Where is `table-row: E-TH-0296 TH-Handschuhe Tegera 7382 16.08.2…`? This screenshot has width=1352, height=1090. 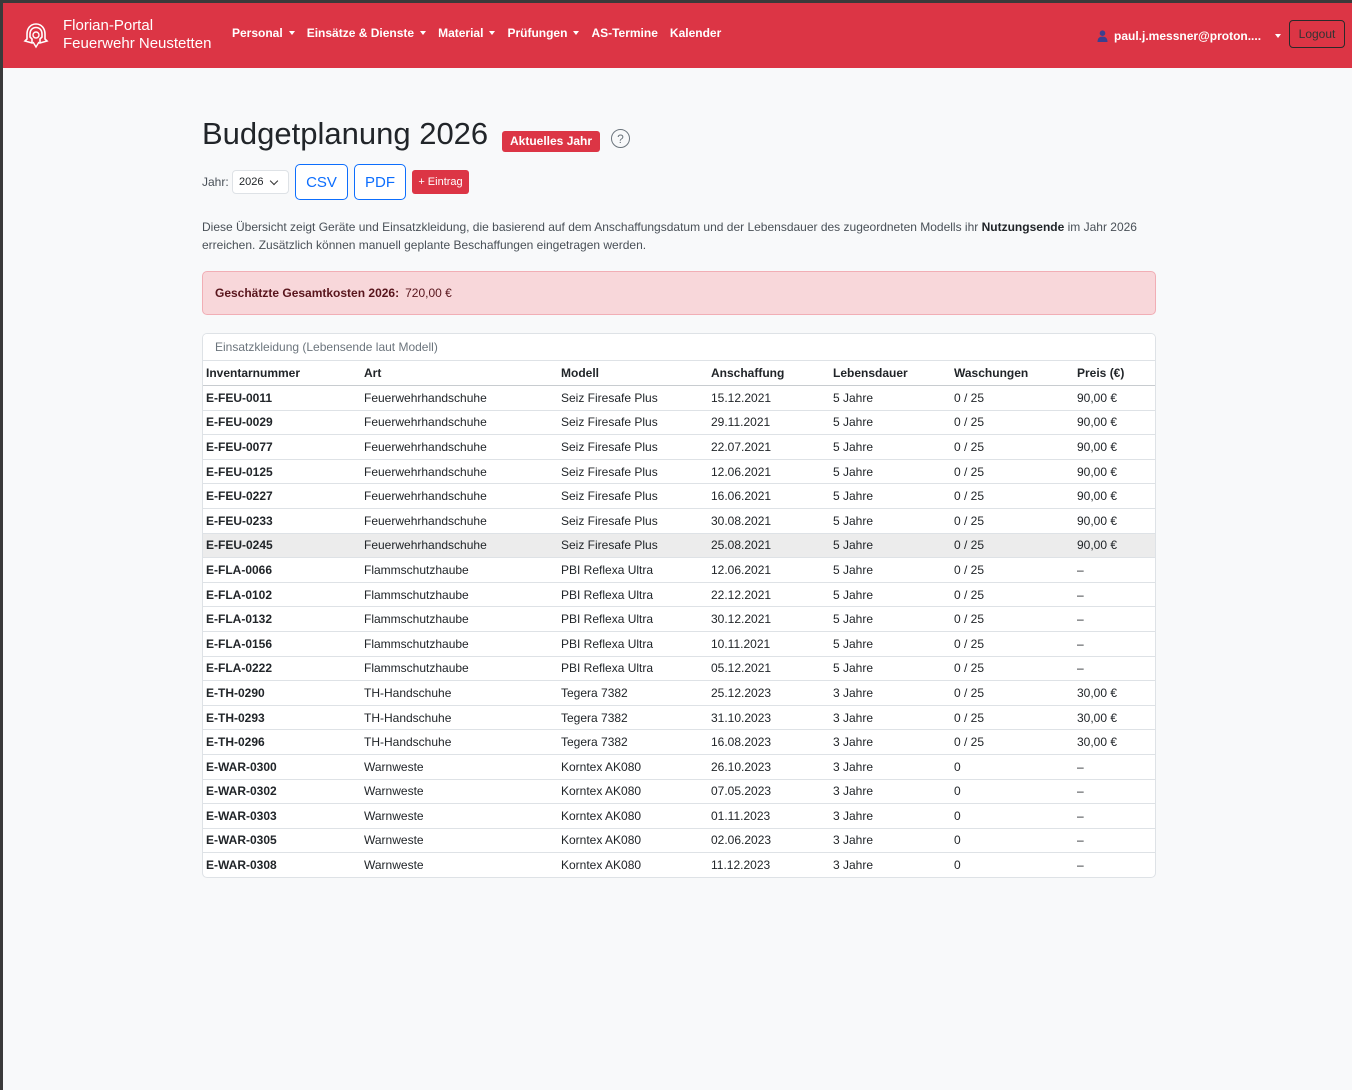
table-row: E-TH-0296 TH-Handschuhe Tegera 7382 16.08.2… is located at coordinates (679, 742).